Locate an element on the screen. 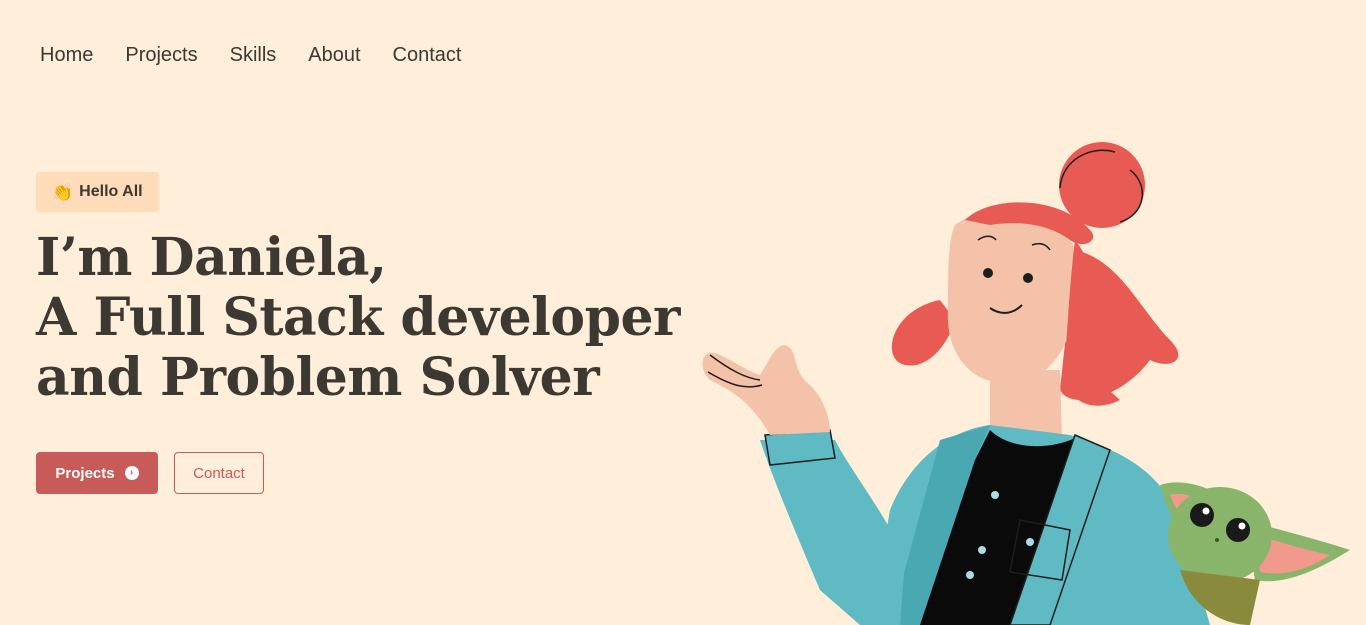  chevron-right-circle-icon: › is located at coordinates (131, 473).